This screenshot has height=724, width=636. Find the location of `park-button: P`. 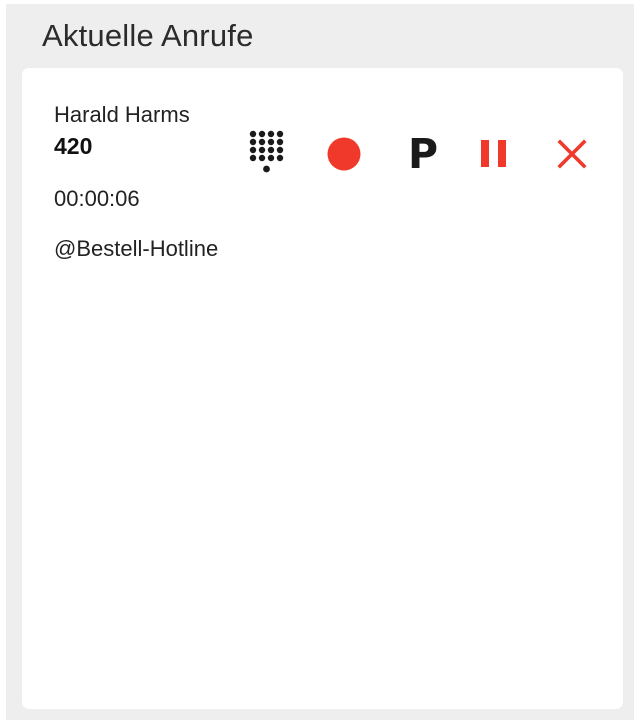

park-button: P is located at coordinates (423, 154).